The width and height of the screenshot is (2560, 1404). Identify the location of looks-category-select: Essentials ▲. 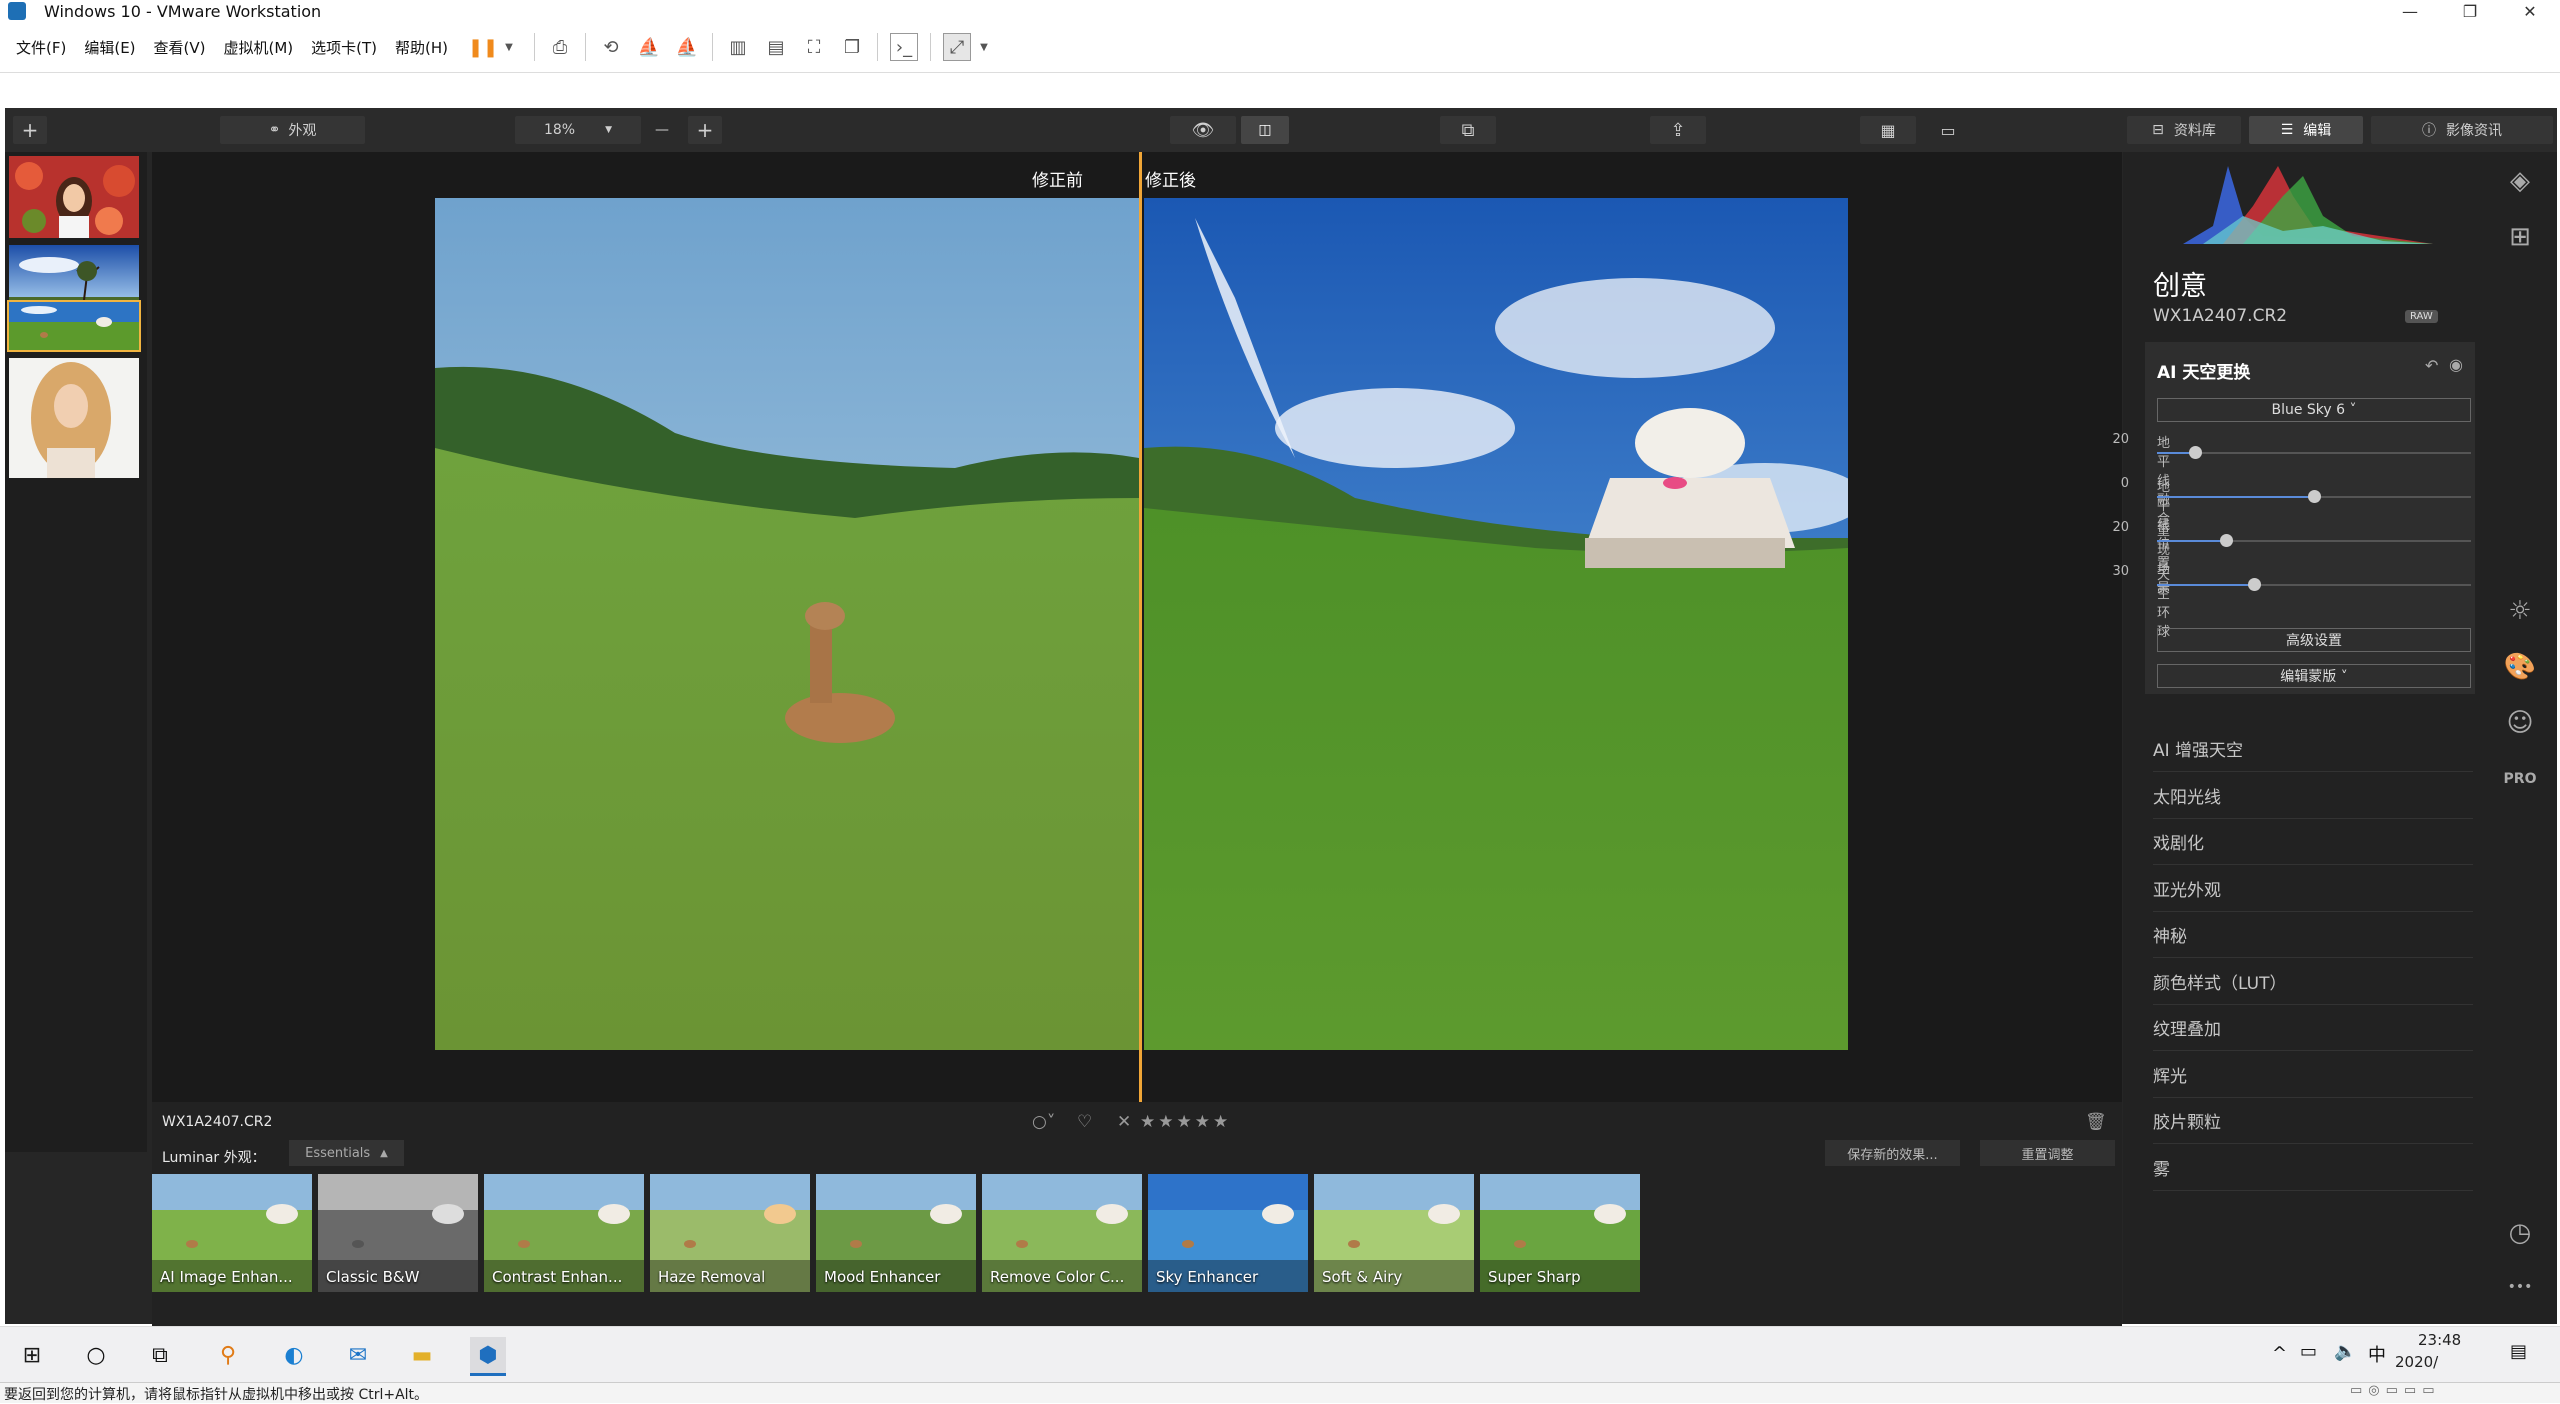
(346, 1153).